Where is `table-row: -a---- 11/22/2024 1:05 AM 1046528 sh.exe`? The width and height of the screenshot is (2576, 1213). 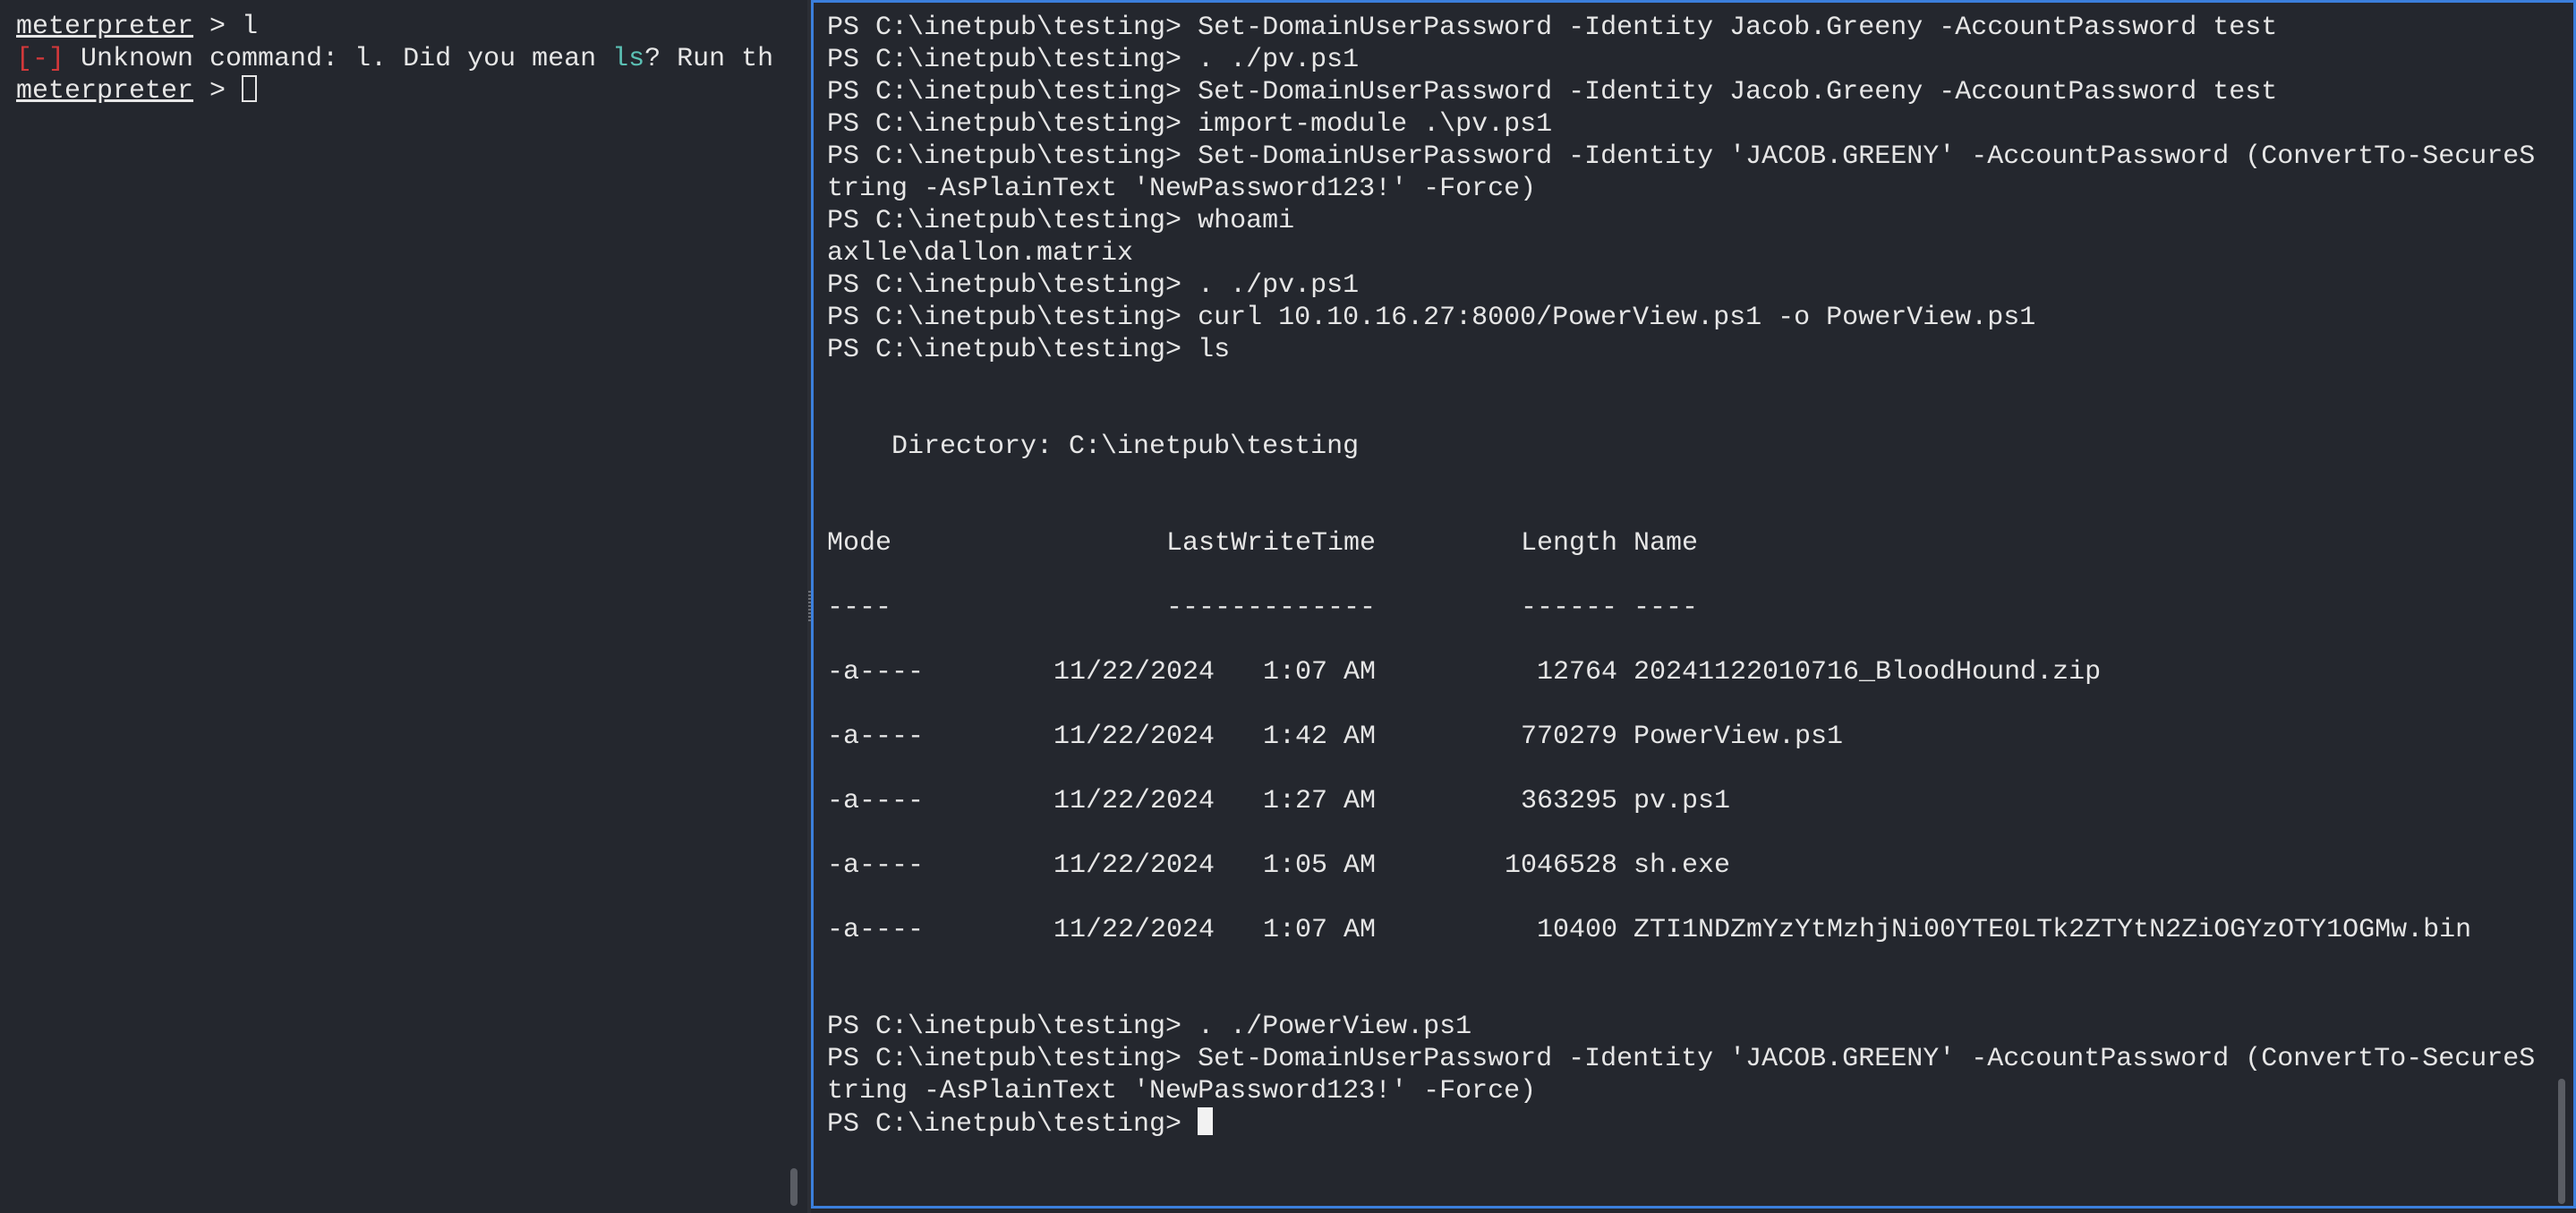 table-row: -a---- 11/22/2024 1:05 AM 1046528 sh.exe is located at coordinates (1700, 866).